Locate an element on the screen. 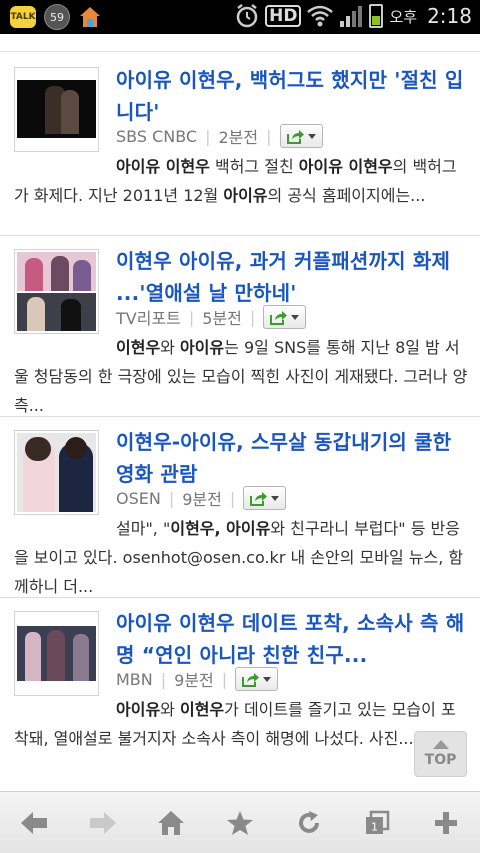 This screenshot has width=480, height=853. refresh-icon is located at coordinates (308, 821).